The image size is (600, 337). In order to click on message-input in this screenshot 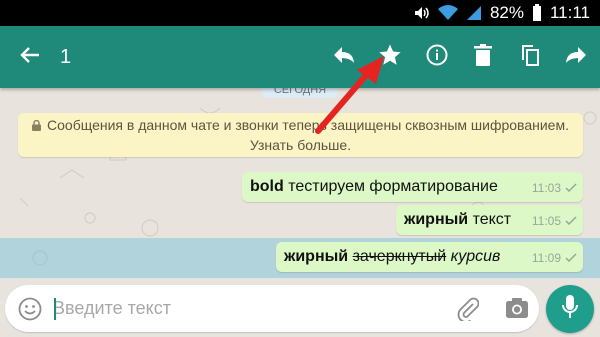, I will do `click(243, 308)`.